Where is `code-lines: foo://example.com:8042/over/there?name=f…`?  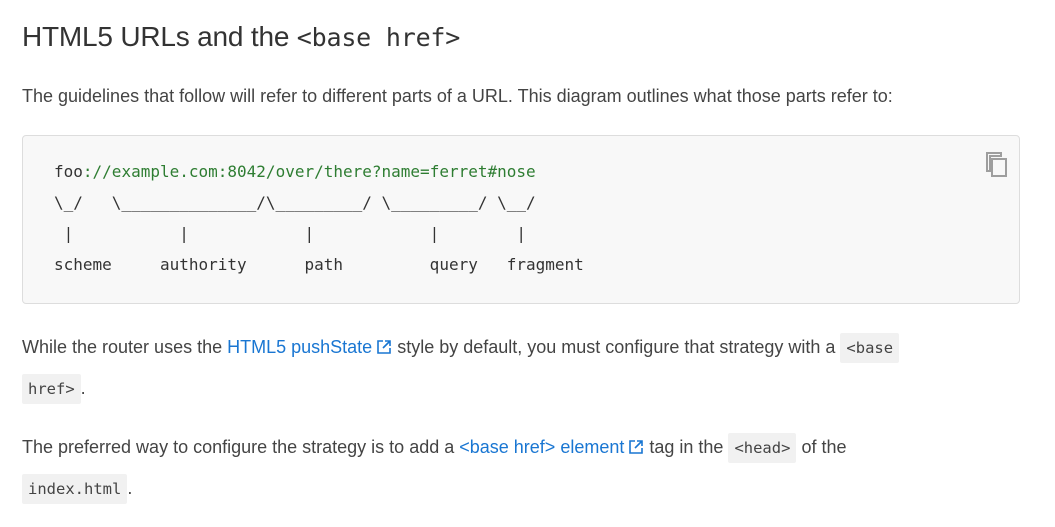 code-lines: foo://example.com:8042/over/there?name=f… is located at coordinates (319, 220).